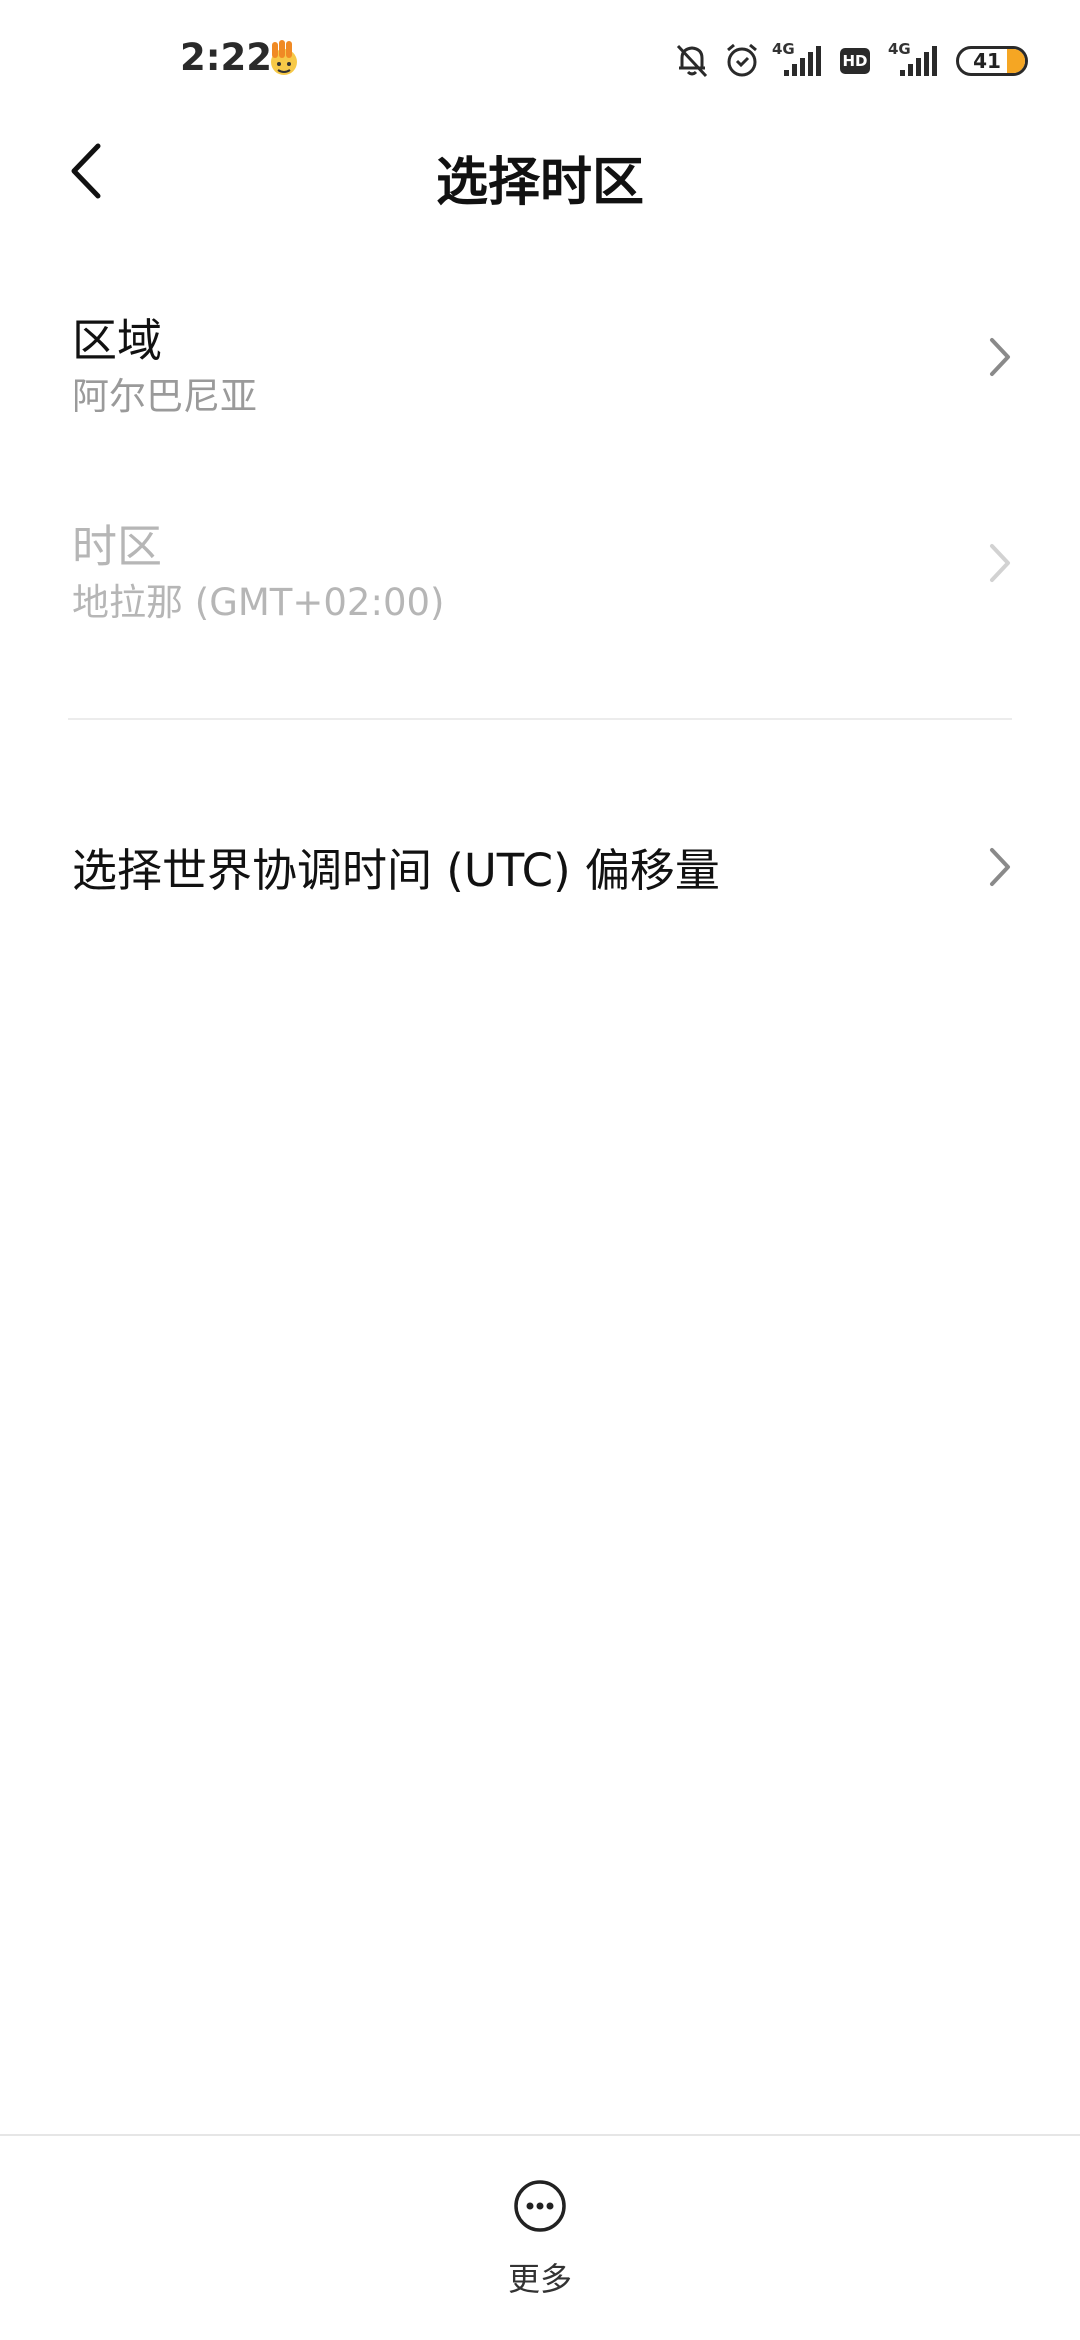 The image size is (1080, 2340). I want to click on status-time: 2:22, so click(226, 57).